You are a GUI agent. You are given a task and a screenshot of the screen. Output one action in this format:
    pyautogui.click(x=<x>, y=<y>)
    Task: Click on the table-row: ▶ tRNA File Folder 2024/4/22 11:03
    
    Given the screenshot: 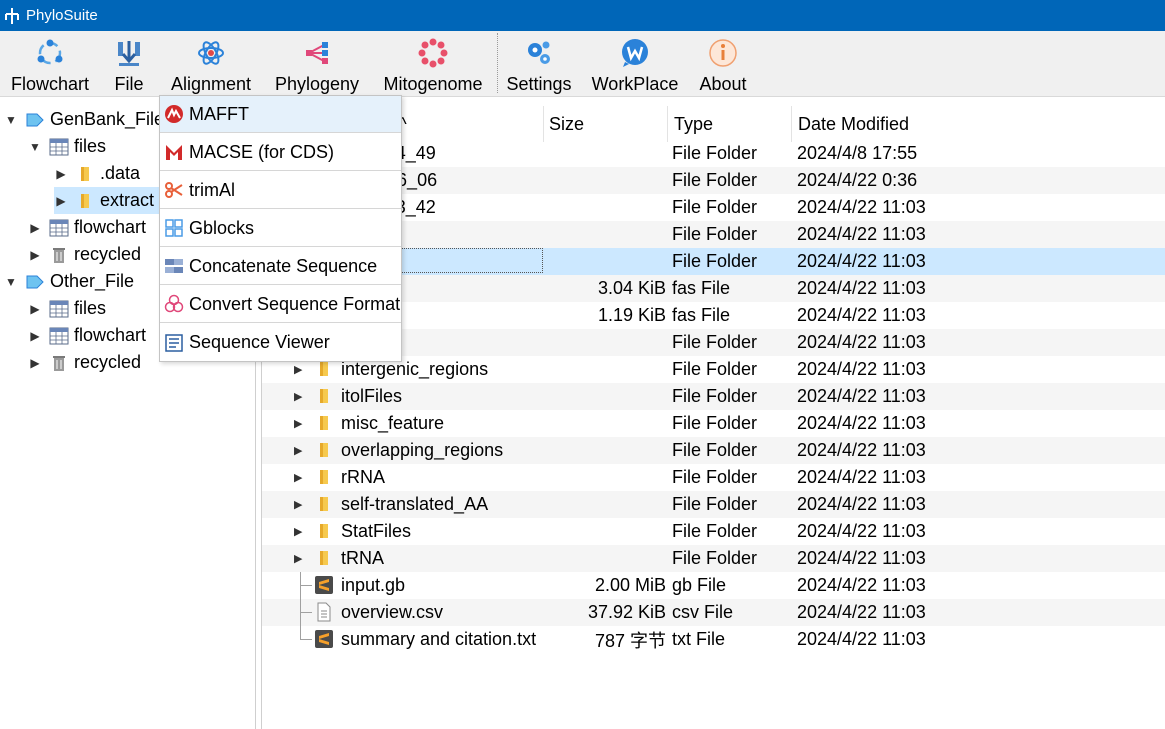 What is the action you would take?
    pyautogui.click(x=713, y=558)
    